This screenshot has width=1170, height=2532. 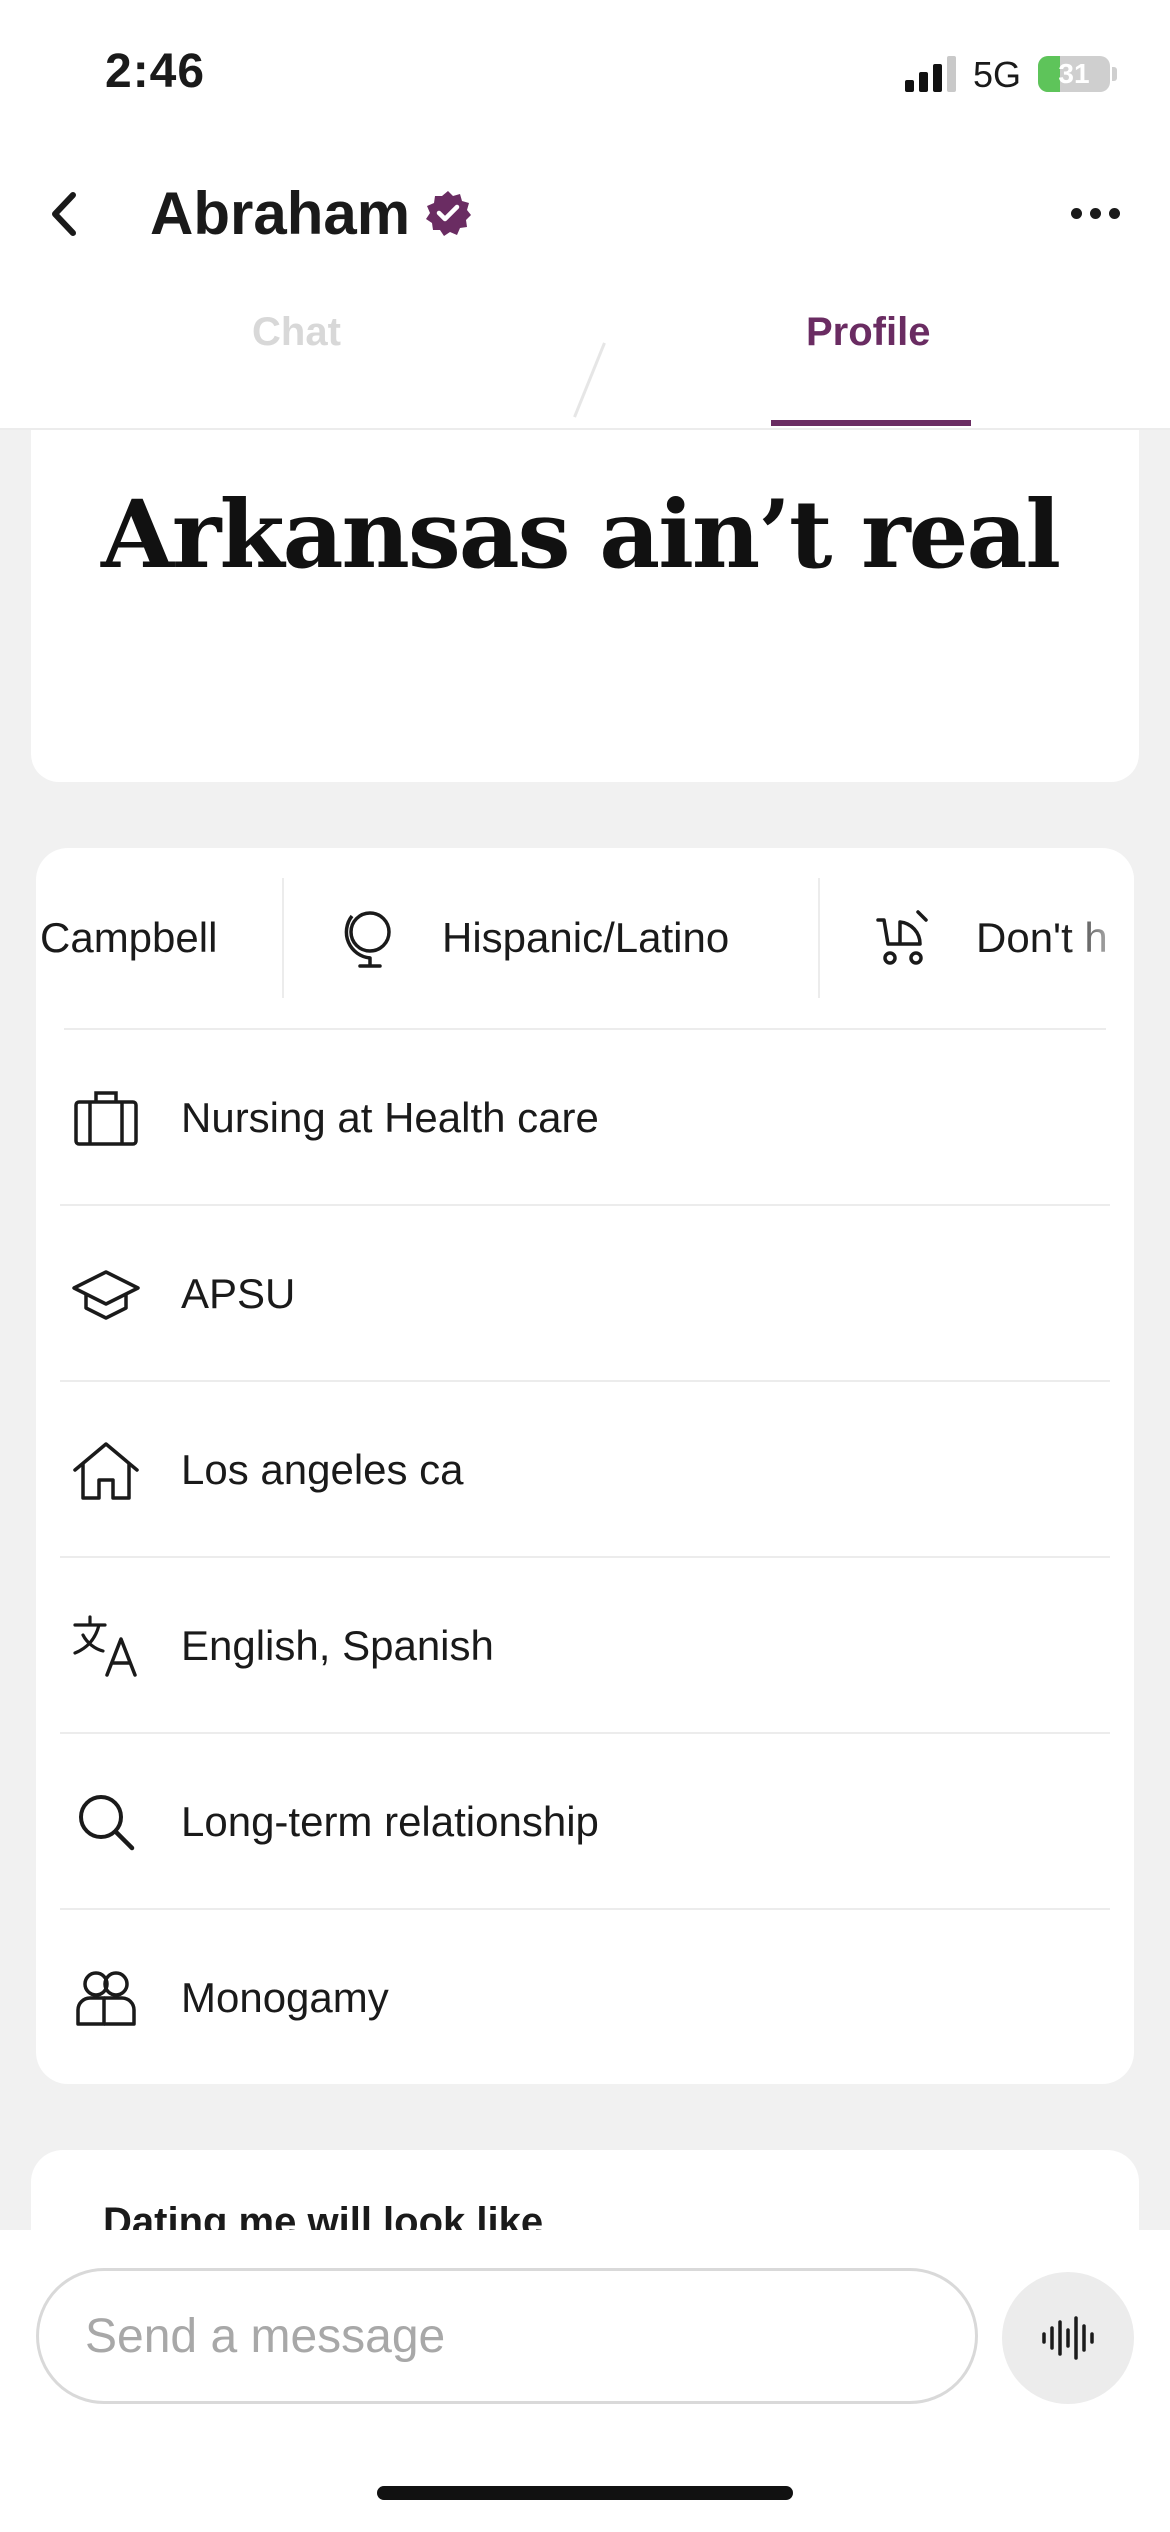 I want to click on globe-icon, so click(x=368, y=938).